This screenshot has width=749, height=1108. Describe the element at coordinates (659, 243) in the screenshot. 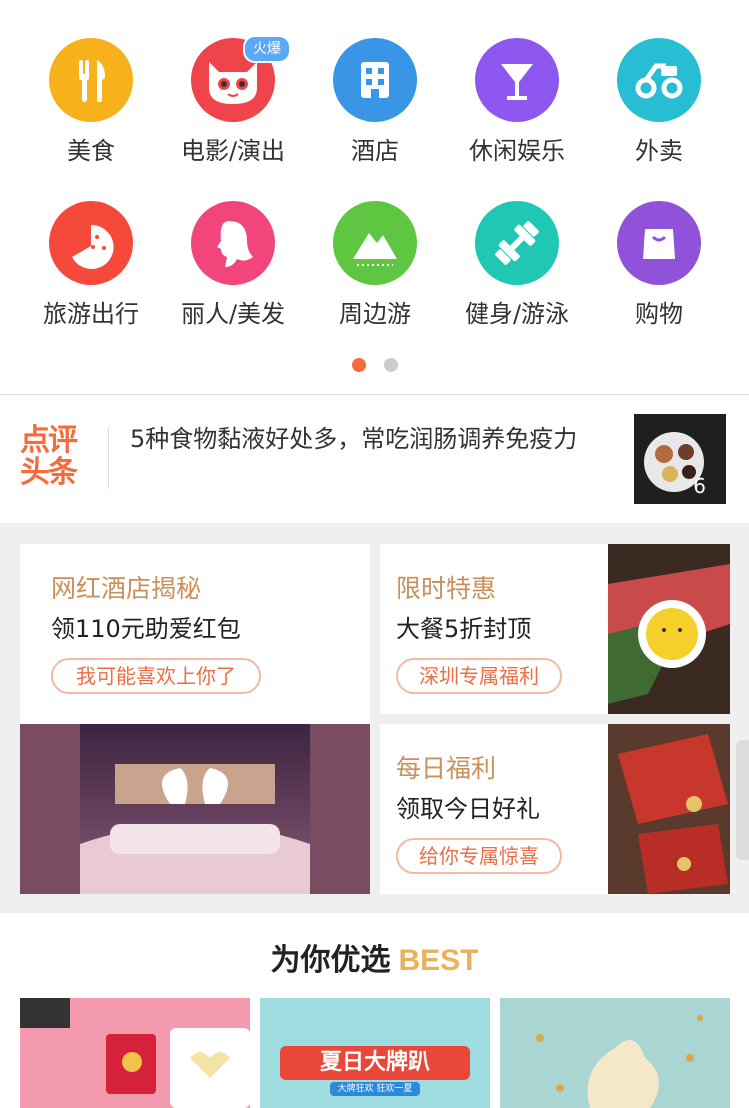

I see `shopping-bag-icon` at that location.